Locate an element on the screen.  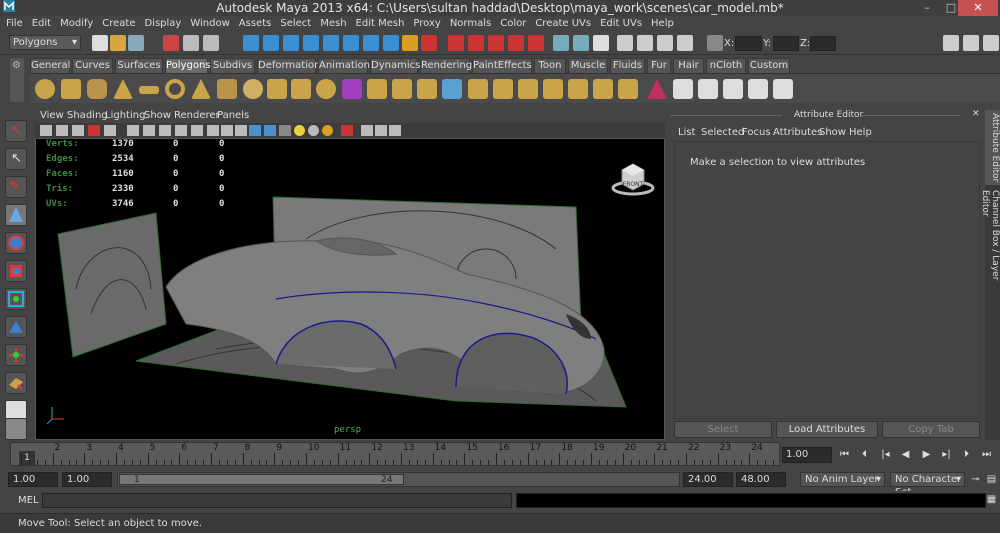
range-slider-handle: 1 24 is located at coordinates (261, 479).